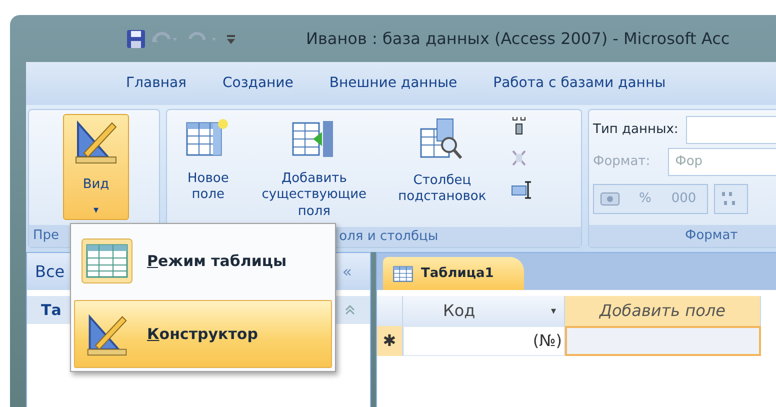 The image size is (776, 407). What do you see at coordinates (96, 167) in the screenshot?
I see `view-button: Вид ▾` at bounding box center [96, 167].